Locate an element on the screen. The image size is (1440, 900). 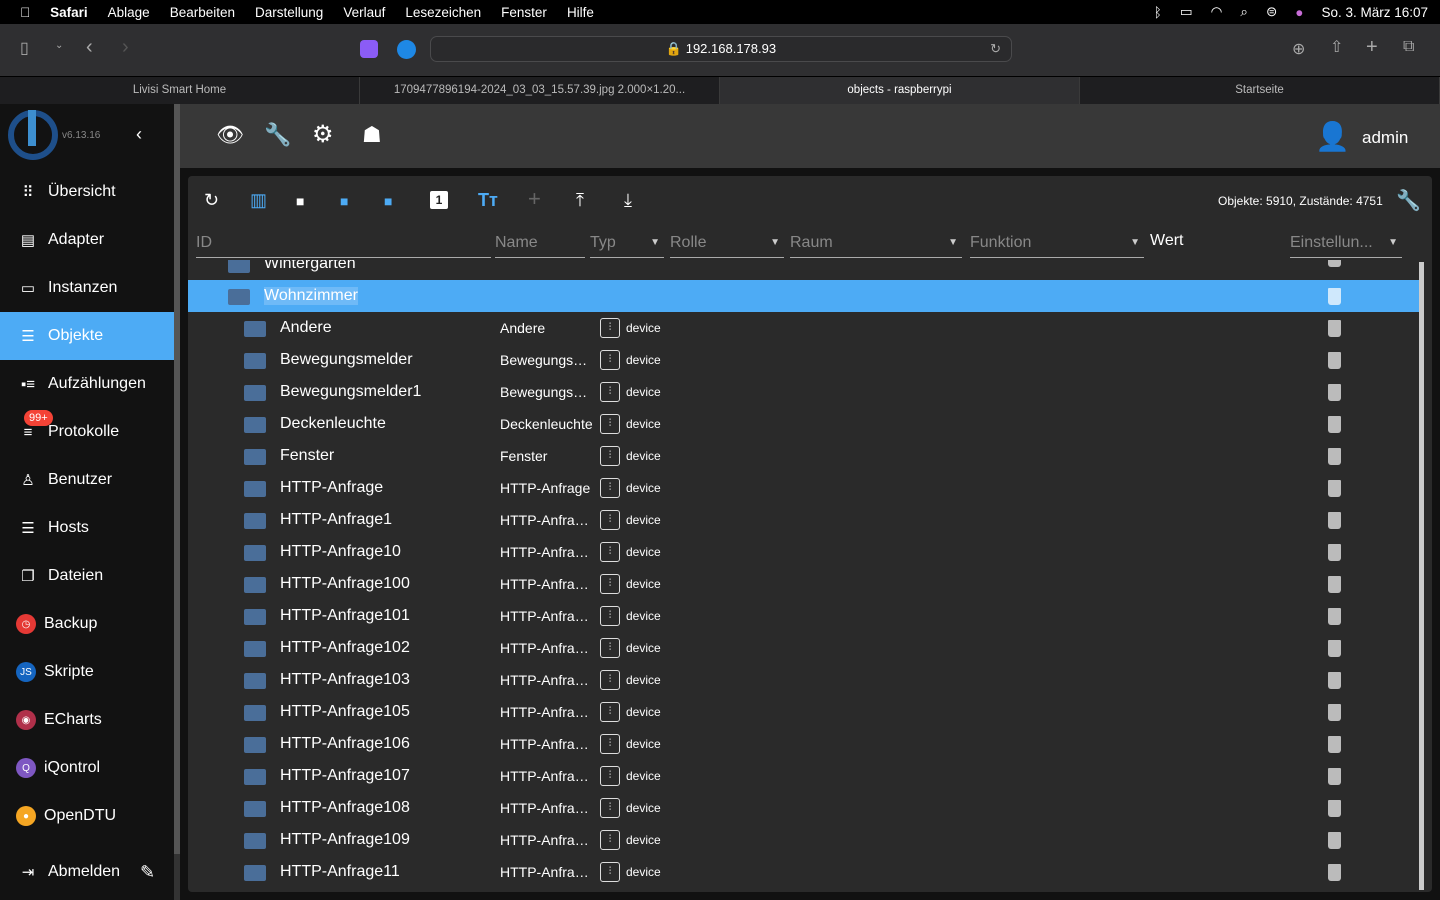
spotlight-search-icon: ⌕ is located at coordinates (1244, 12).